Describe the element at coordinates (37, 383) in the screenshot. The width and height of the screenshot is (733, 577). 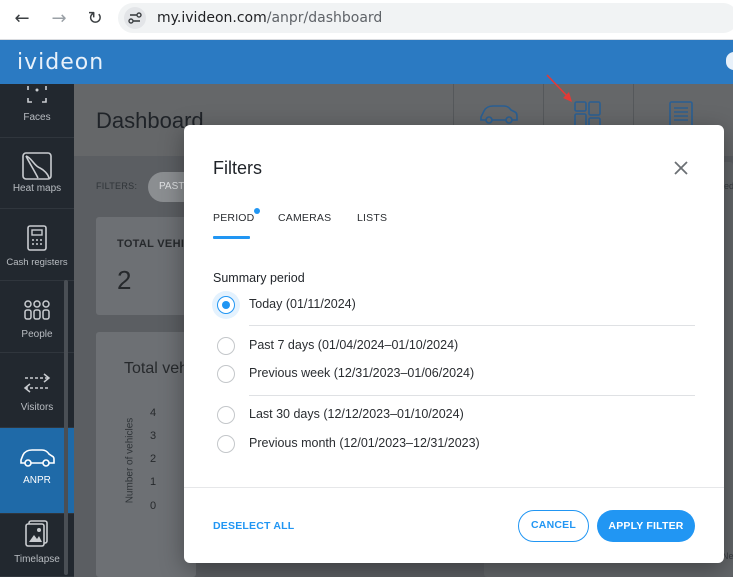
I see `visitors-arrows-icon` at that location.